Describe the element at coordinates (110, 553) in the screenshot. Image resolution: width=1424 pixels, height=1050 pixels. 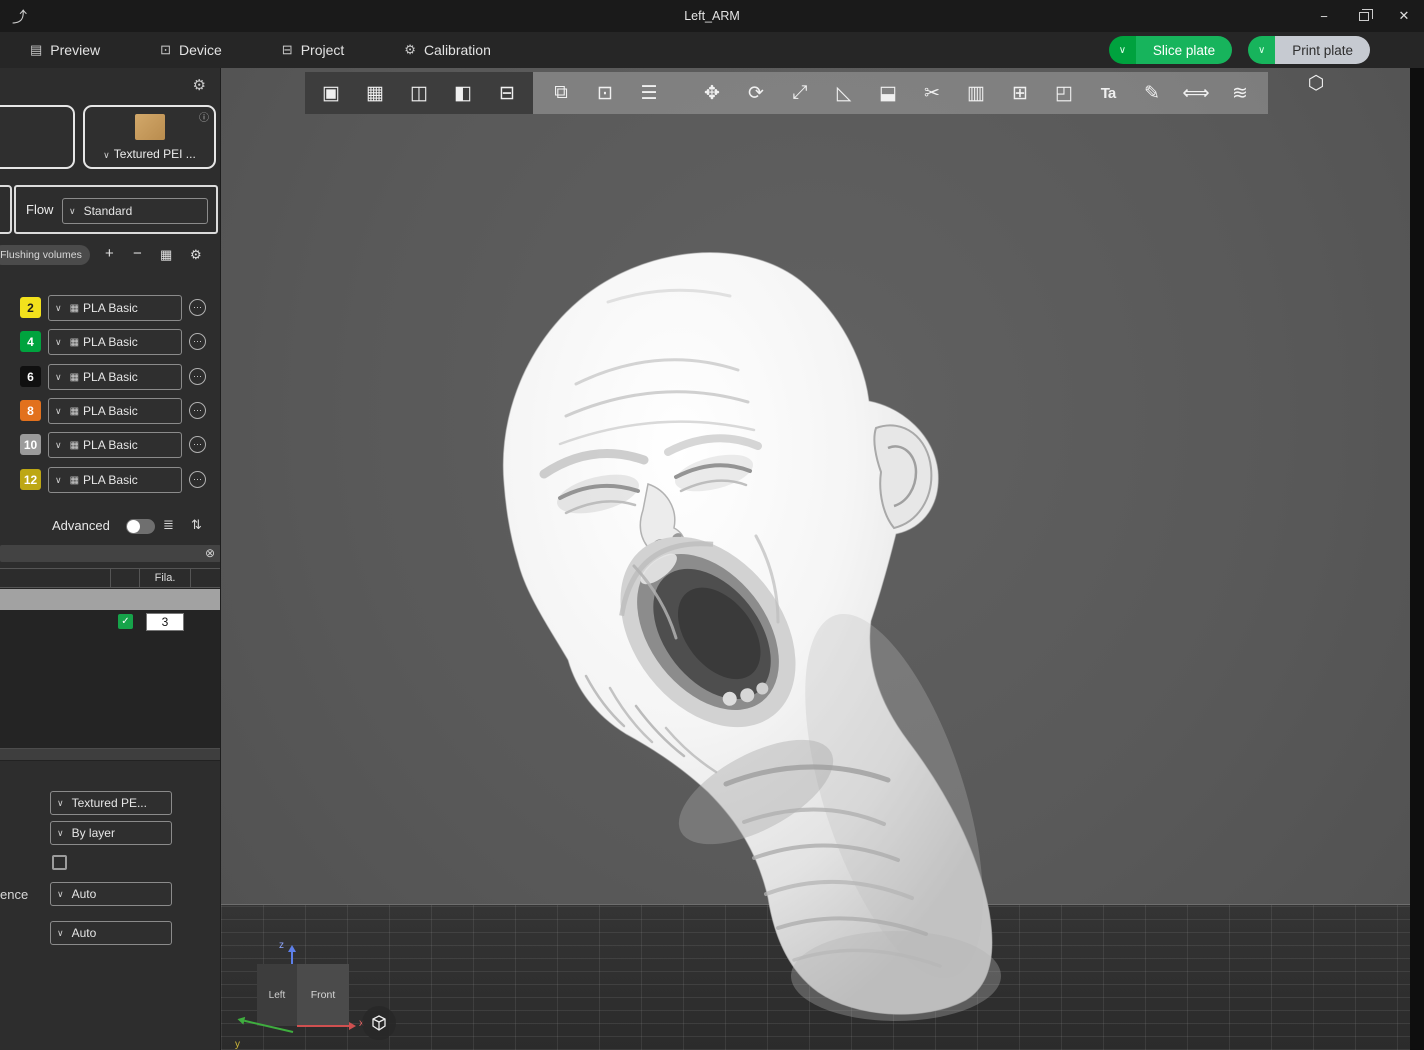
I see `object-filter-bar: ⊗` at that location.